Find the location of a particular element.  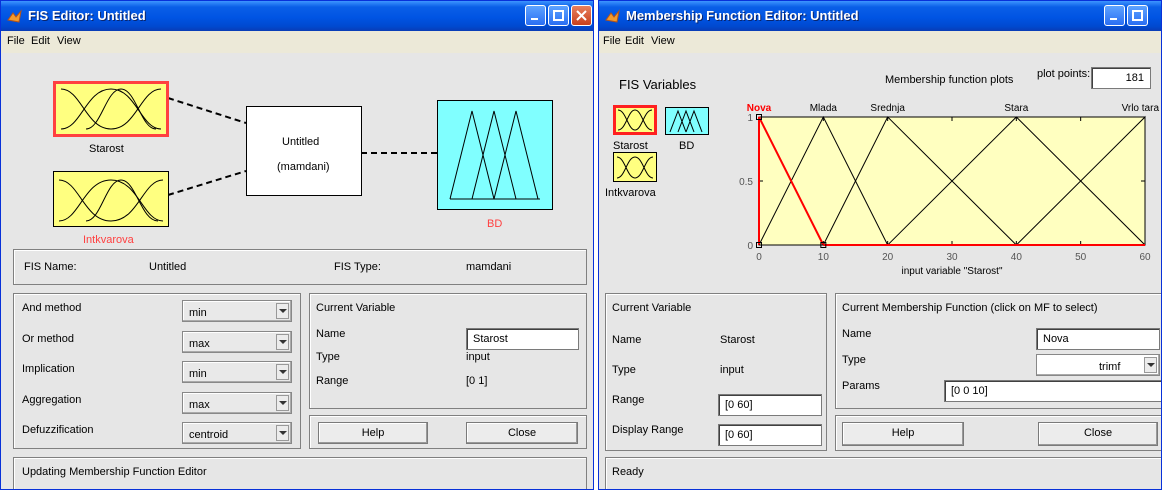

input1-label: Starost is located at coordinates (106, 149).